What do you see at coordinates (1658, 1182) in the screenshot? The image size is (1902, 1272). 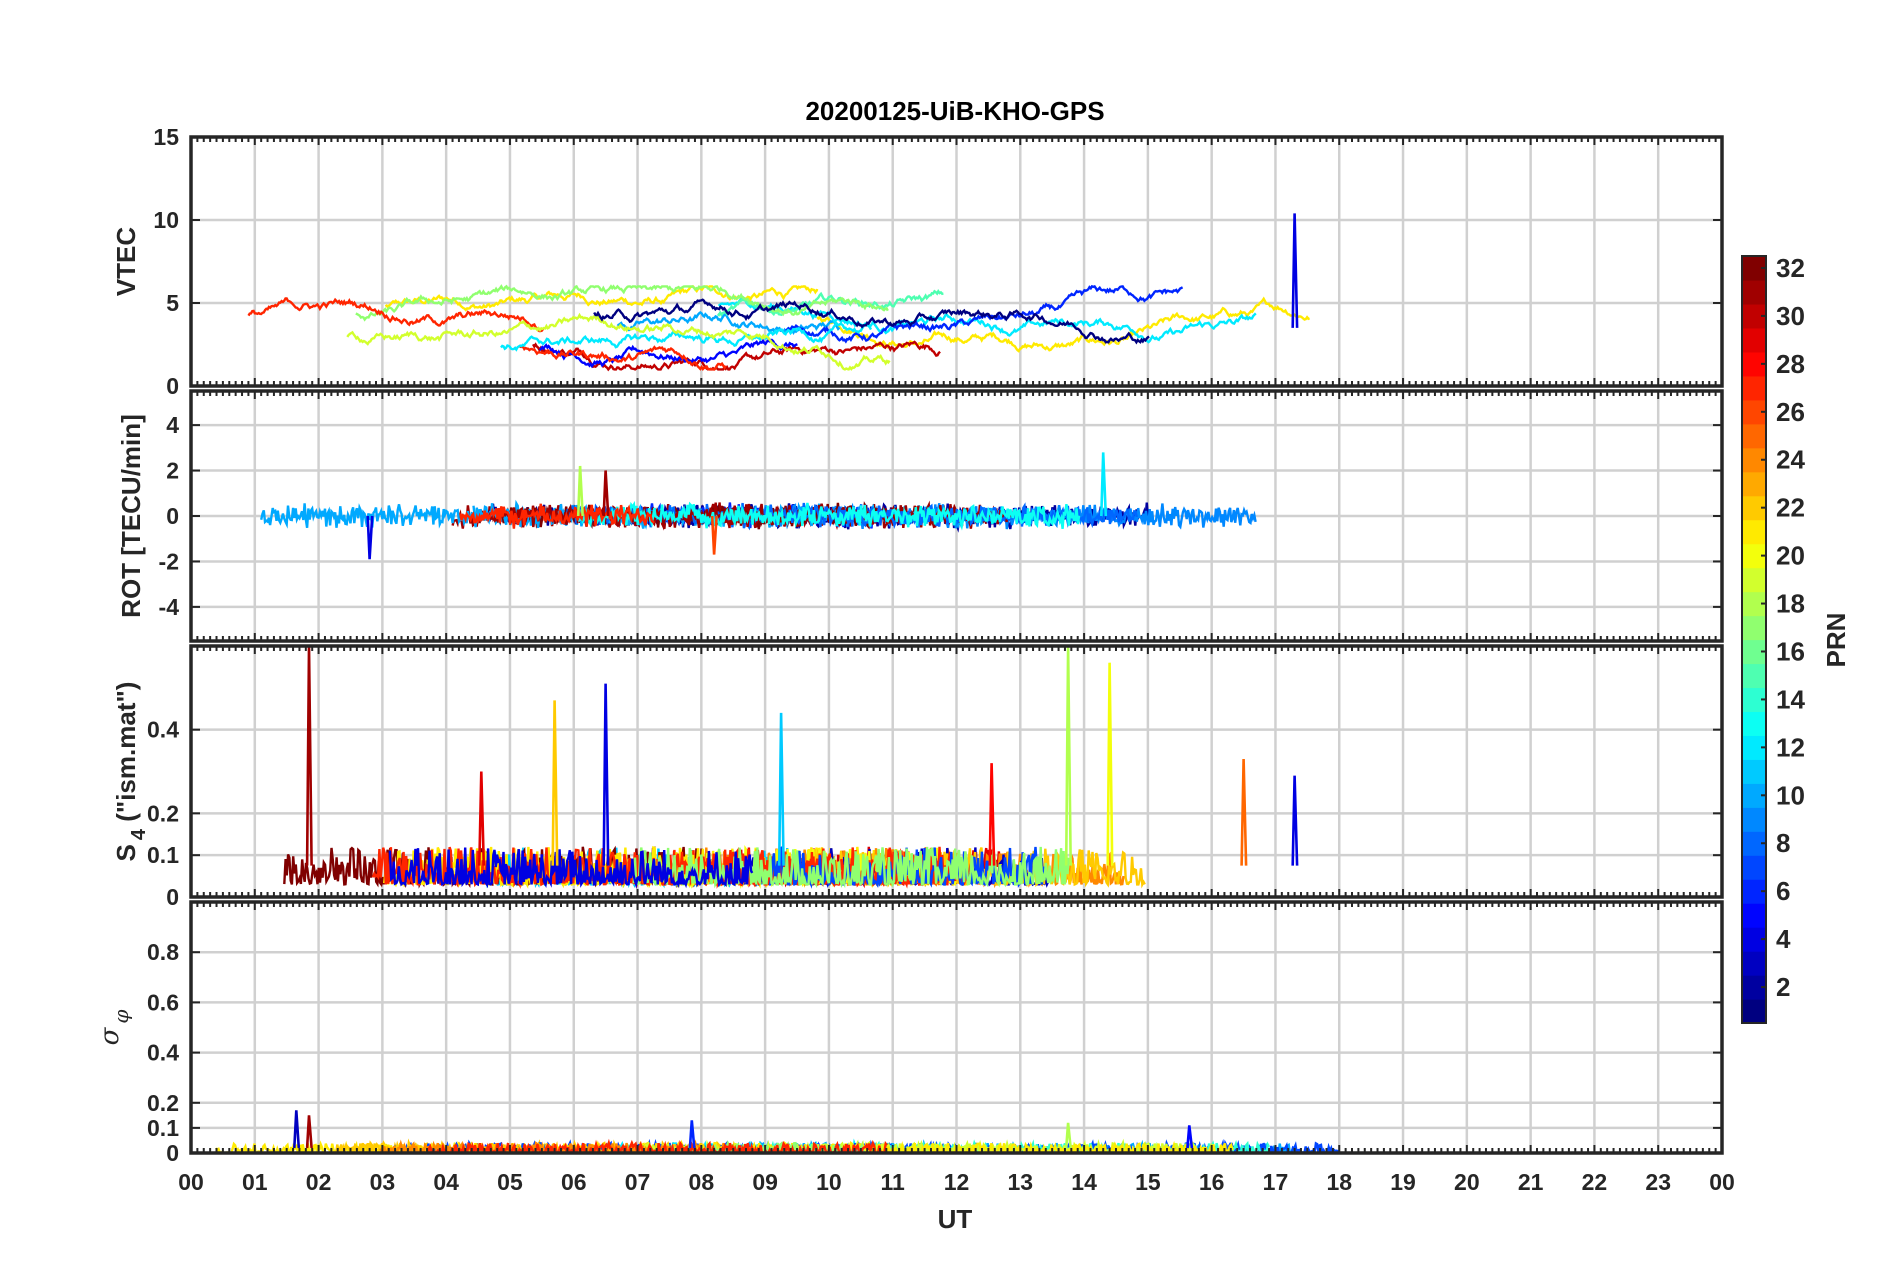 I see `x-tick-label: 23` at bounding box center [1658, 1182].